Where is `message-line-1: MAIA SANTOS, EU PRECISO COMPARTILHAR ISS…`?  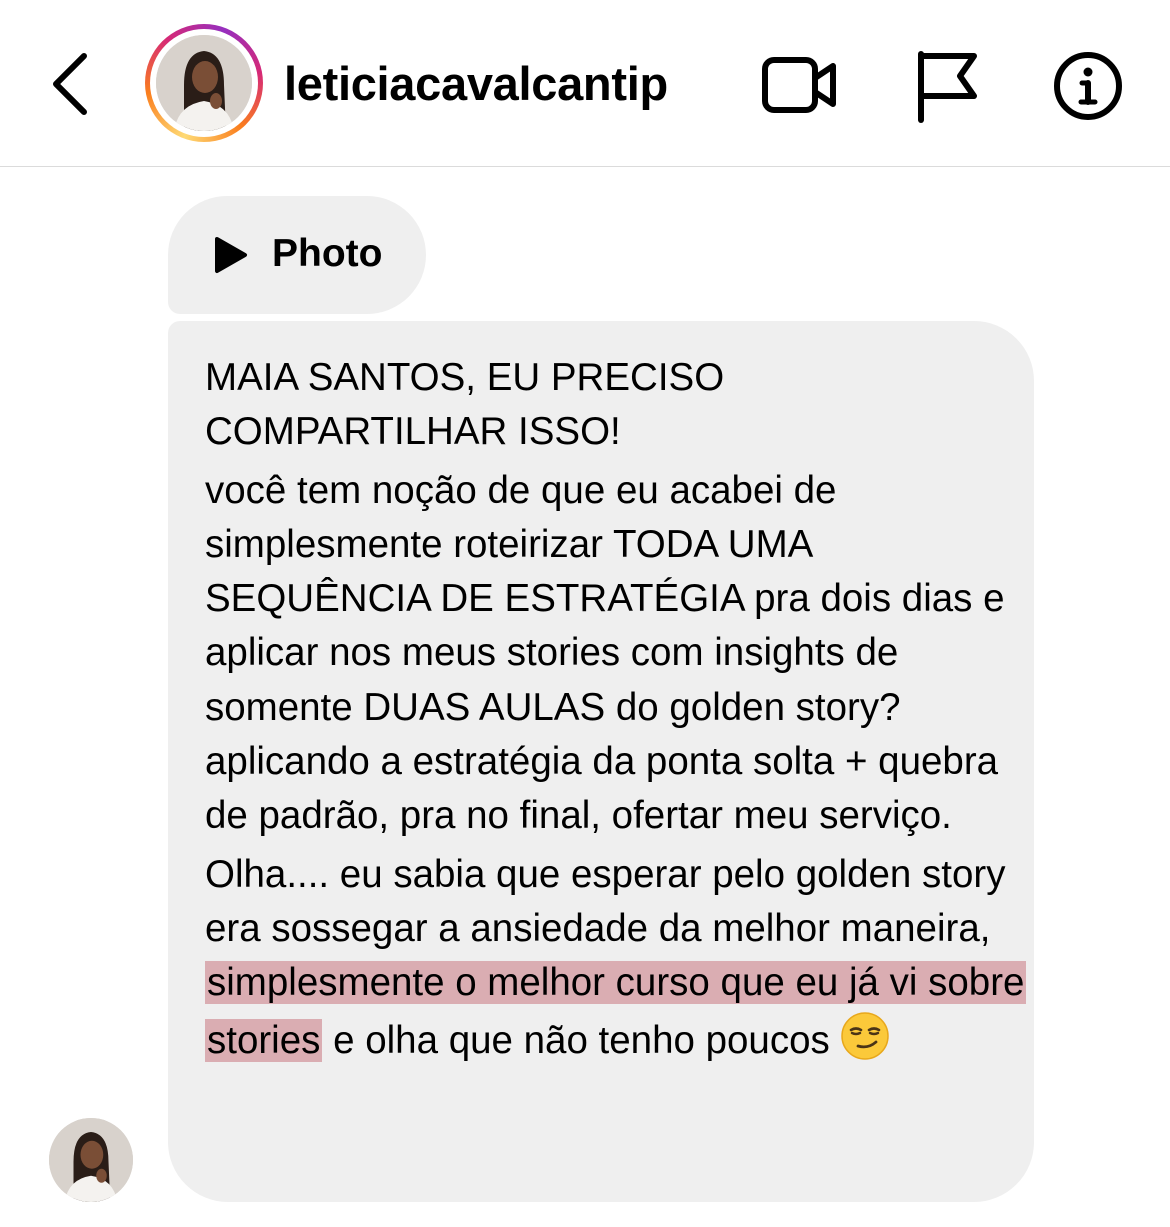 message-line-1: MAIA SANTOS, EU PRECISO COMPARTILHAR ISS… is located at coordinates (465, 405).